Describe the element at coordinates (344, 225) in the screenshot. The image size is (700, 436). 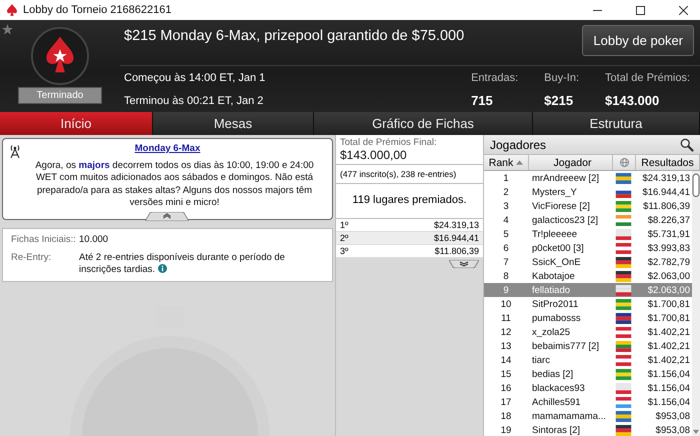
I see `prize-place: 1º` at that location.